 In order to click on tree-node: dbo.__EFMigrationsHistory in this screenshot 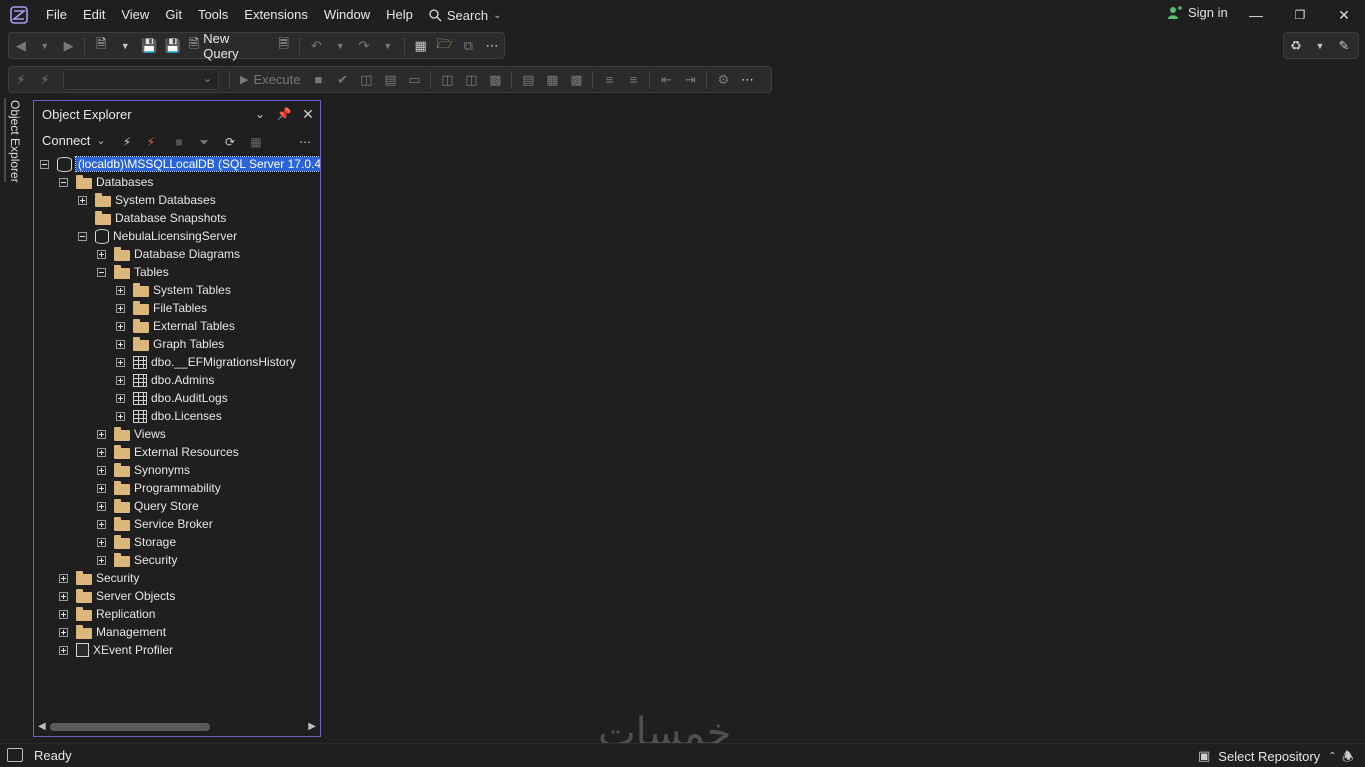, I will do `click(206, 362)`.